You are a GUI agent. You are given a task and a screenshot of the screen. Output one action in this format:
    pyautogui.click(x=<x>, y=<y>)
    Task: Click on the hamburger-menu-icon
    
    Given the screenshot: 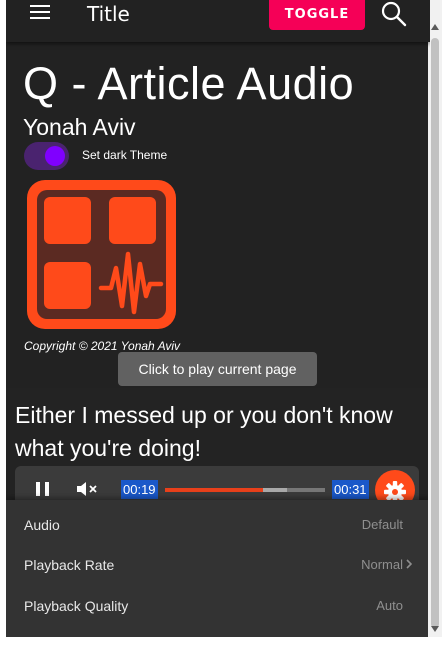 What is the action you would take?
    pyautogui.click(x=40, y=12)
    